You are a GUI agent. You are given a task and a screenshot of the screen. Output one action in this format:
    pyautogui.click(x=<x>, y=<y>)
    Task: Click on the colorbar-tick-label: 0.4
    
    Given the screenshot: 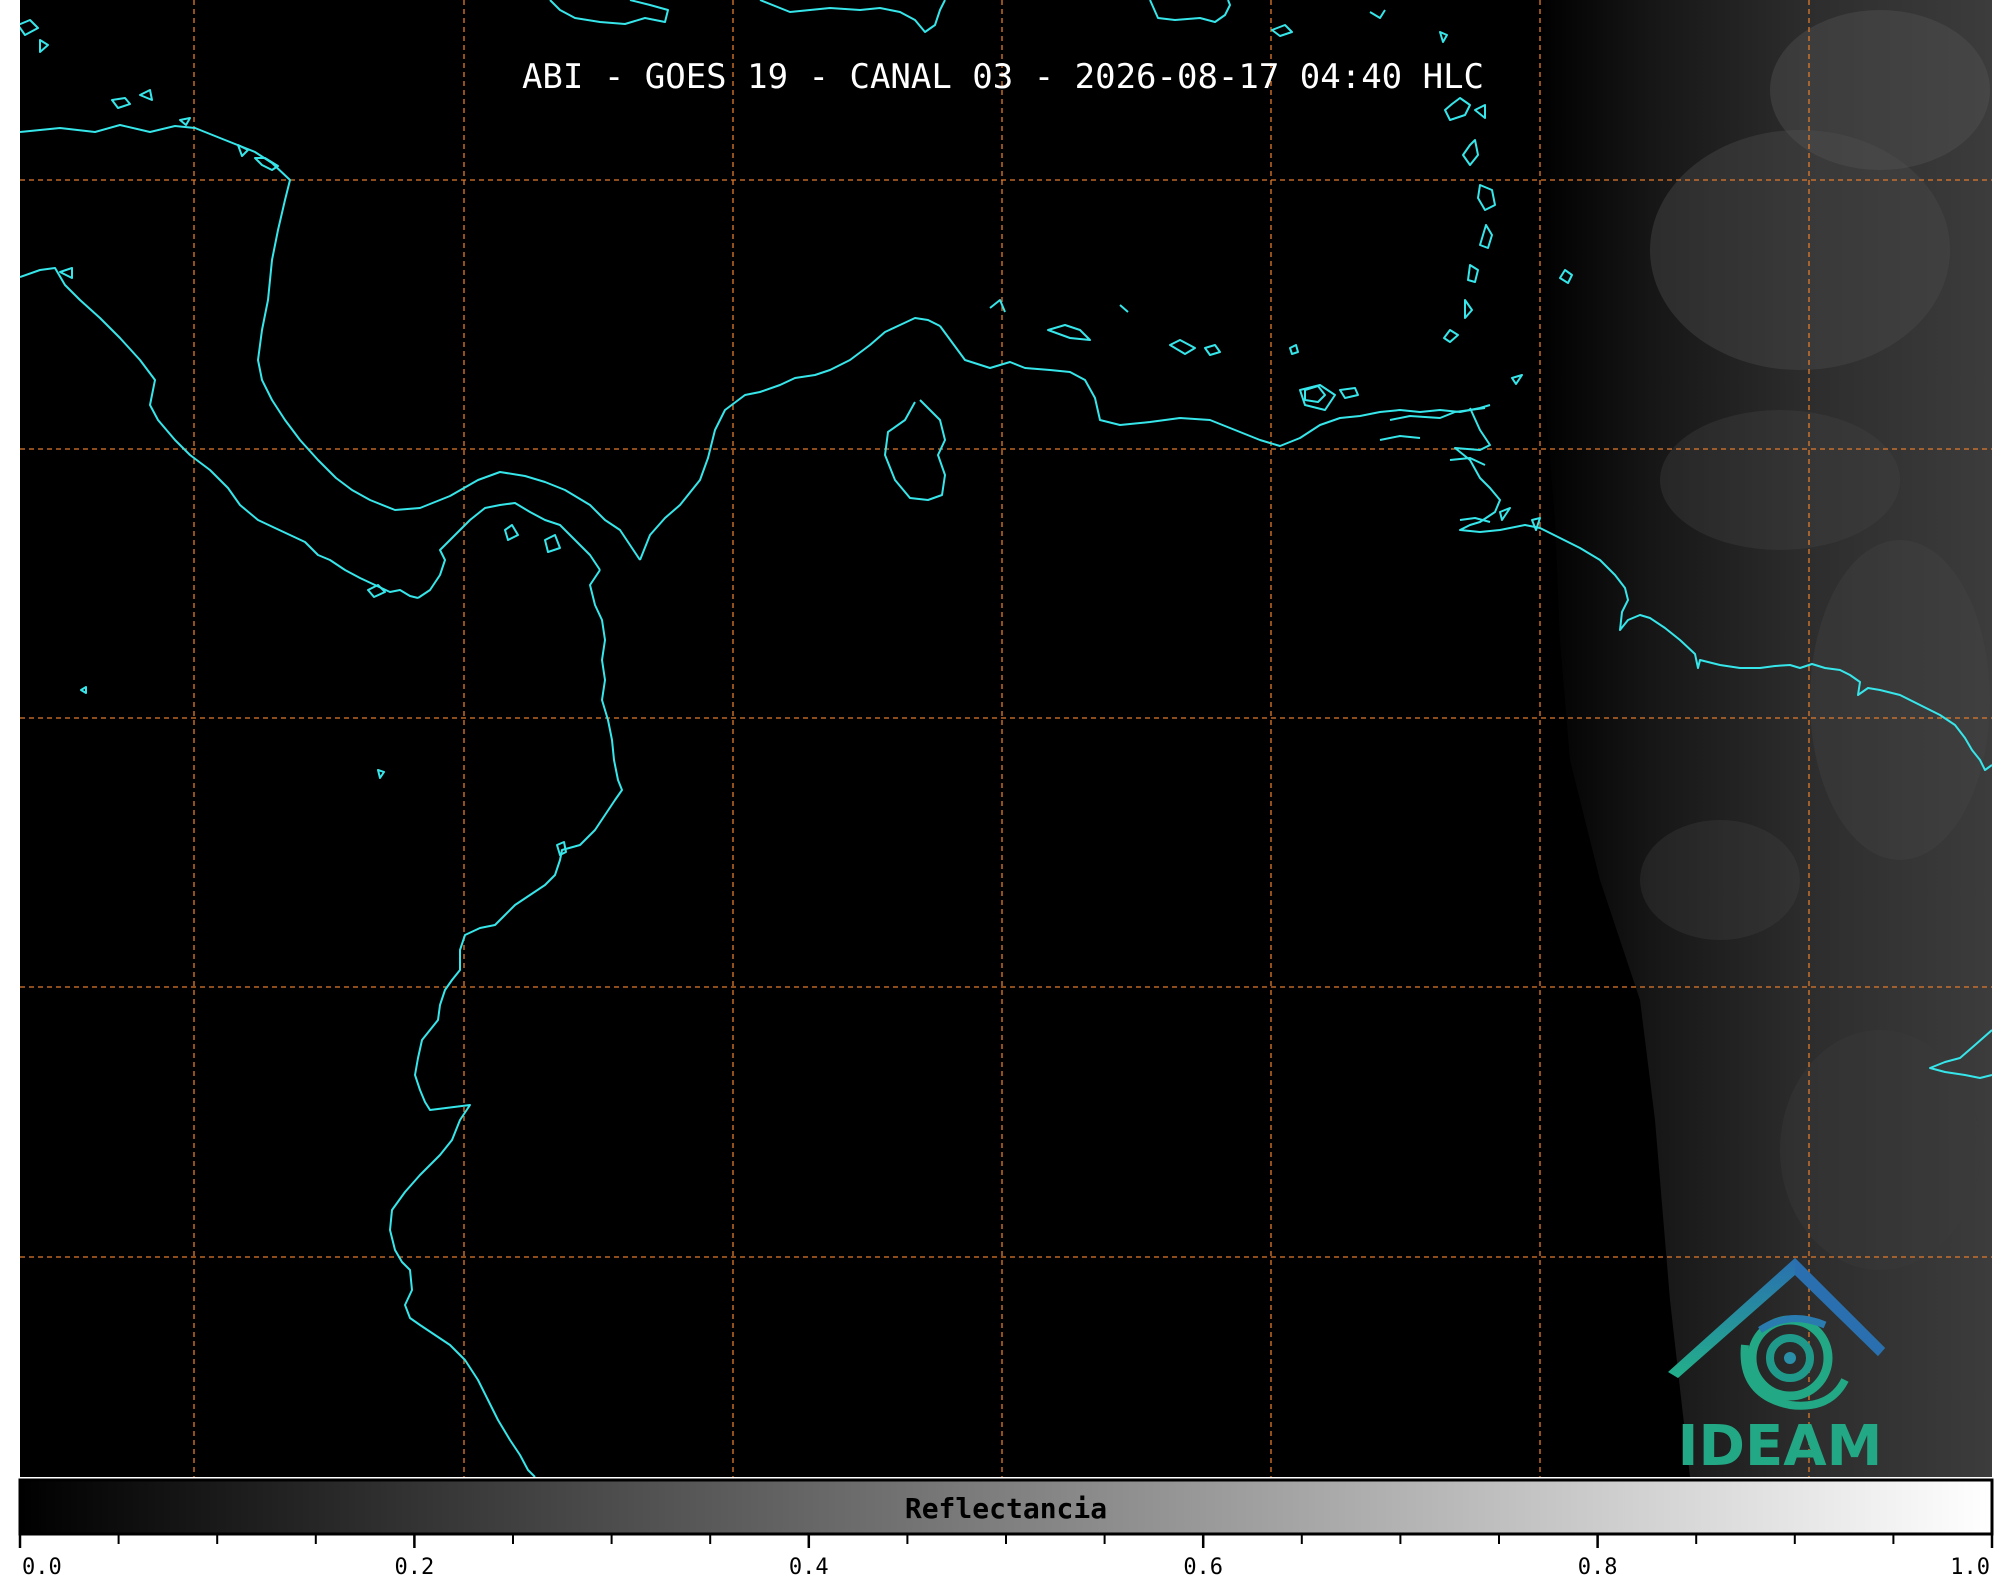 What is the action you would take?
    pyautogui.click(x=809, y=1566)
    